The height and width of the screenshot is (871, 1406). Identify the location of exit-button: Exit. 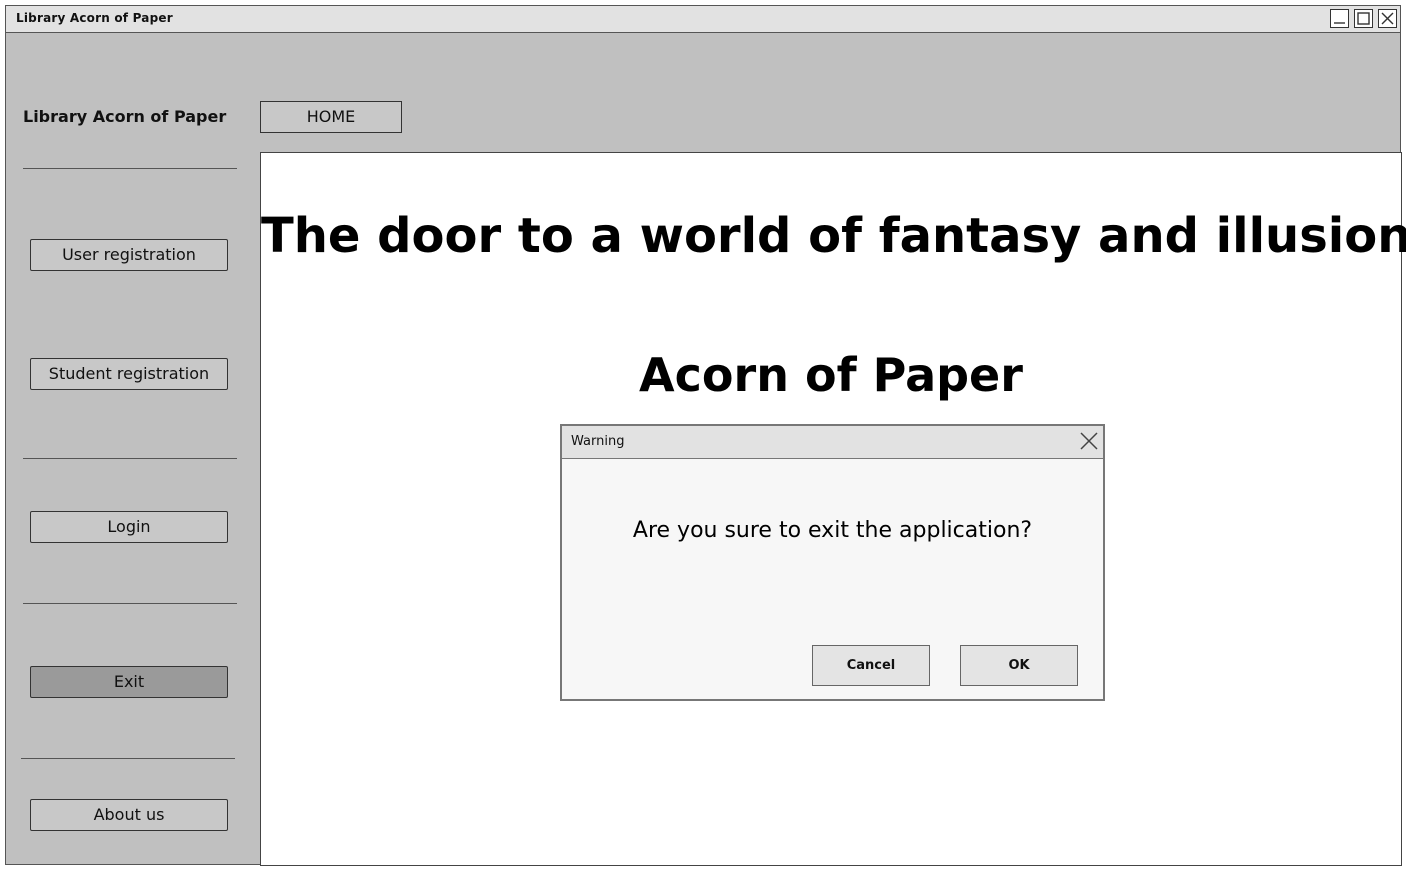
(129, 682).